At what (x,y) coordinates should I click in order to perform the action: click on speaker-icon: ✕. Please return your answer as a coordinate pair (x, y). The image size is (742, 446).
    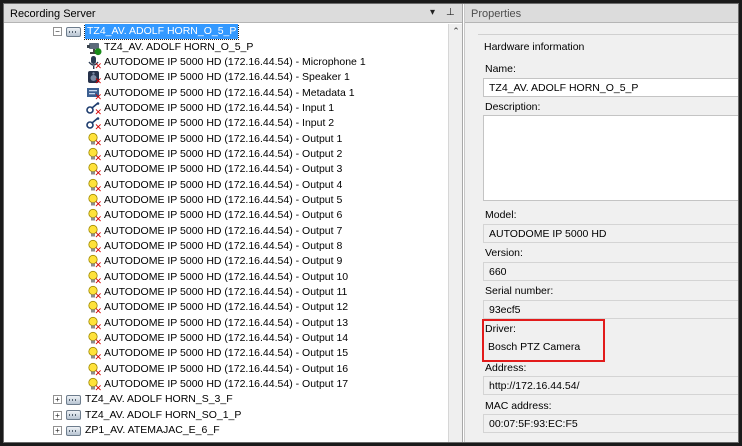
    Looking at the image, I should click on (94, 78).